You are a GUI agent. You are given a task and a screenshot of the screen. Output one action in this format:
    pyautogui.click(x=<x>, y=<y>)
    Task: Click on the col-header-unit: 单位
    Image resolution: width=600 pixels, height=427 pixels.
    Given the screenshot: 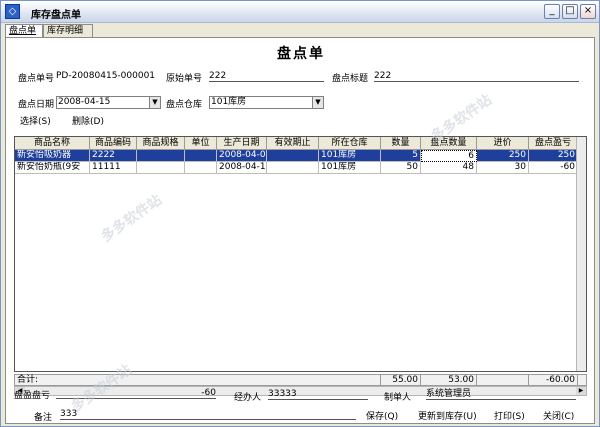 What is the action you would take?
    pyautogui.click(x=201, y=143)
    